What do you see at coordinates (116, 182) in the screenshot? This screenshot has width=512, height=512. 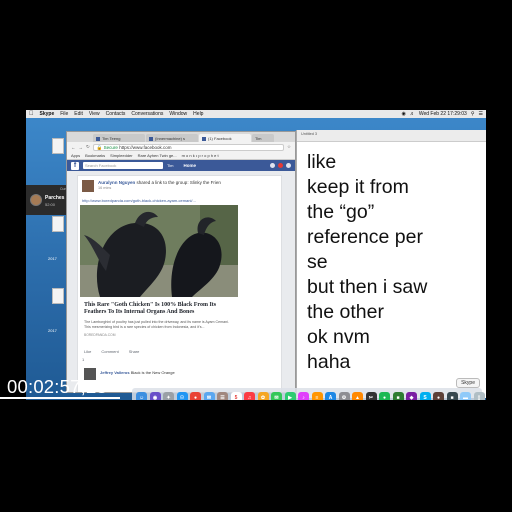 I see `post-author: Auralynn Nguyen` at bounding box center [116, 182].